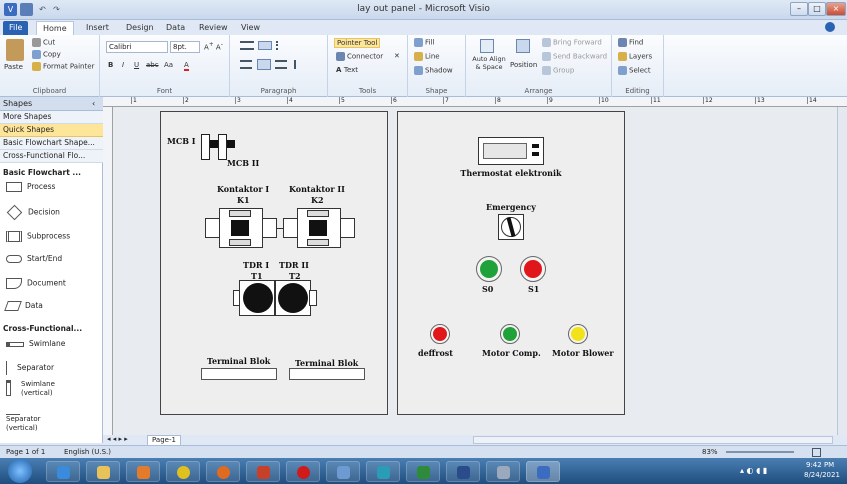 The image size is (847, 484). Describe the element at coordinates (30, 187) in the screenshot. I see `shape-process: Process` at that location.